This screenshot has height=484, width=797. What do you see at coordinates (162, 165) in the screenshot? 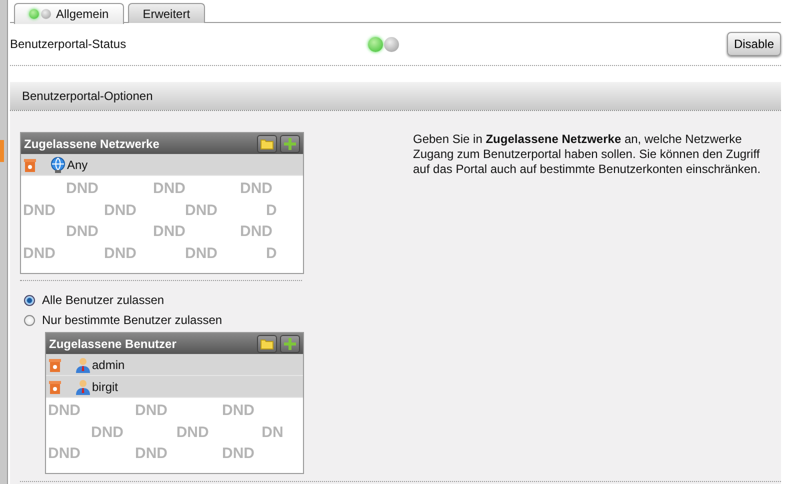
I see `list-item: Any` at bounding box center [162, 165].